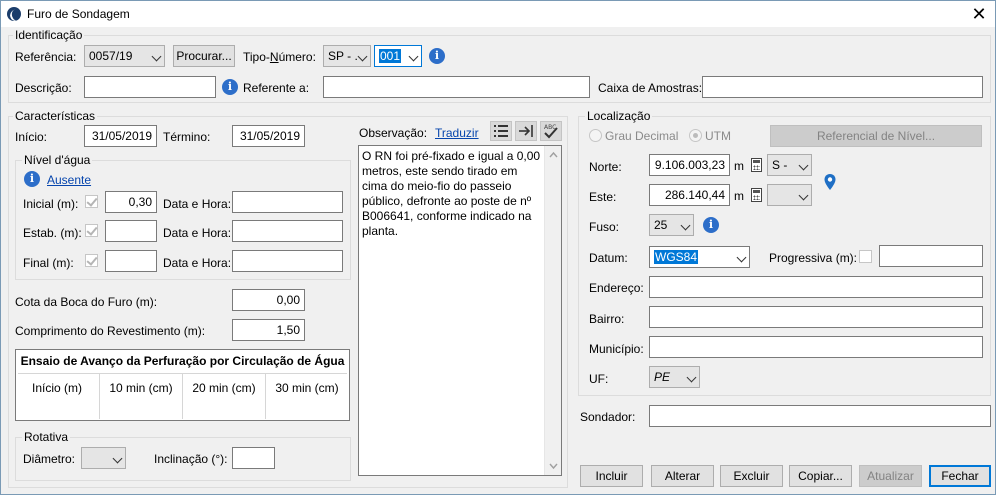  Describe the element at coordinates (150, 87) in the screenshot. I see `descricao-input` at that location.